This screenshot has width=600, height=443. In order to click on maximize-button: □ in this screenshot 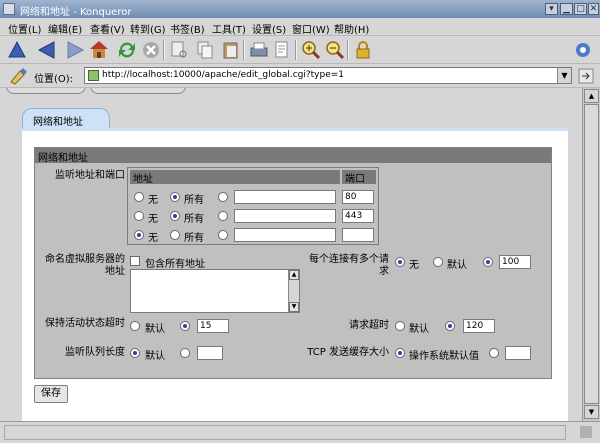, I will do `click(580, 9)`.